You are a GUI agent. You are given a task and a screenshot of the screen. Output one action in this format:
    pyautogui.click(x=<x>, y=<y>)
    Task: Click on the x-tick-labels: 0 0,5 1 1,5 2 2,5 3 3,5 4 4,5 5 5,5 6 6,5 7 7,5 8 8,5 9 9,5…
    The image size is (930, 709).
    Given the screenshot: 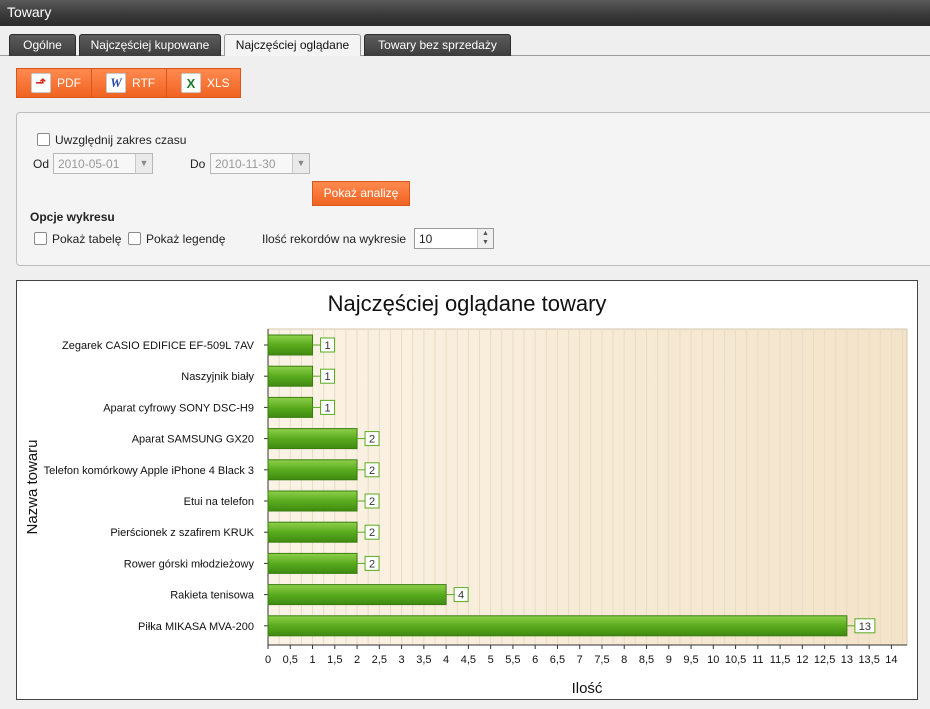 What is the action you would take?
    pyautogui.click(x=581, y=655)
    